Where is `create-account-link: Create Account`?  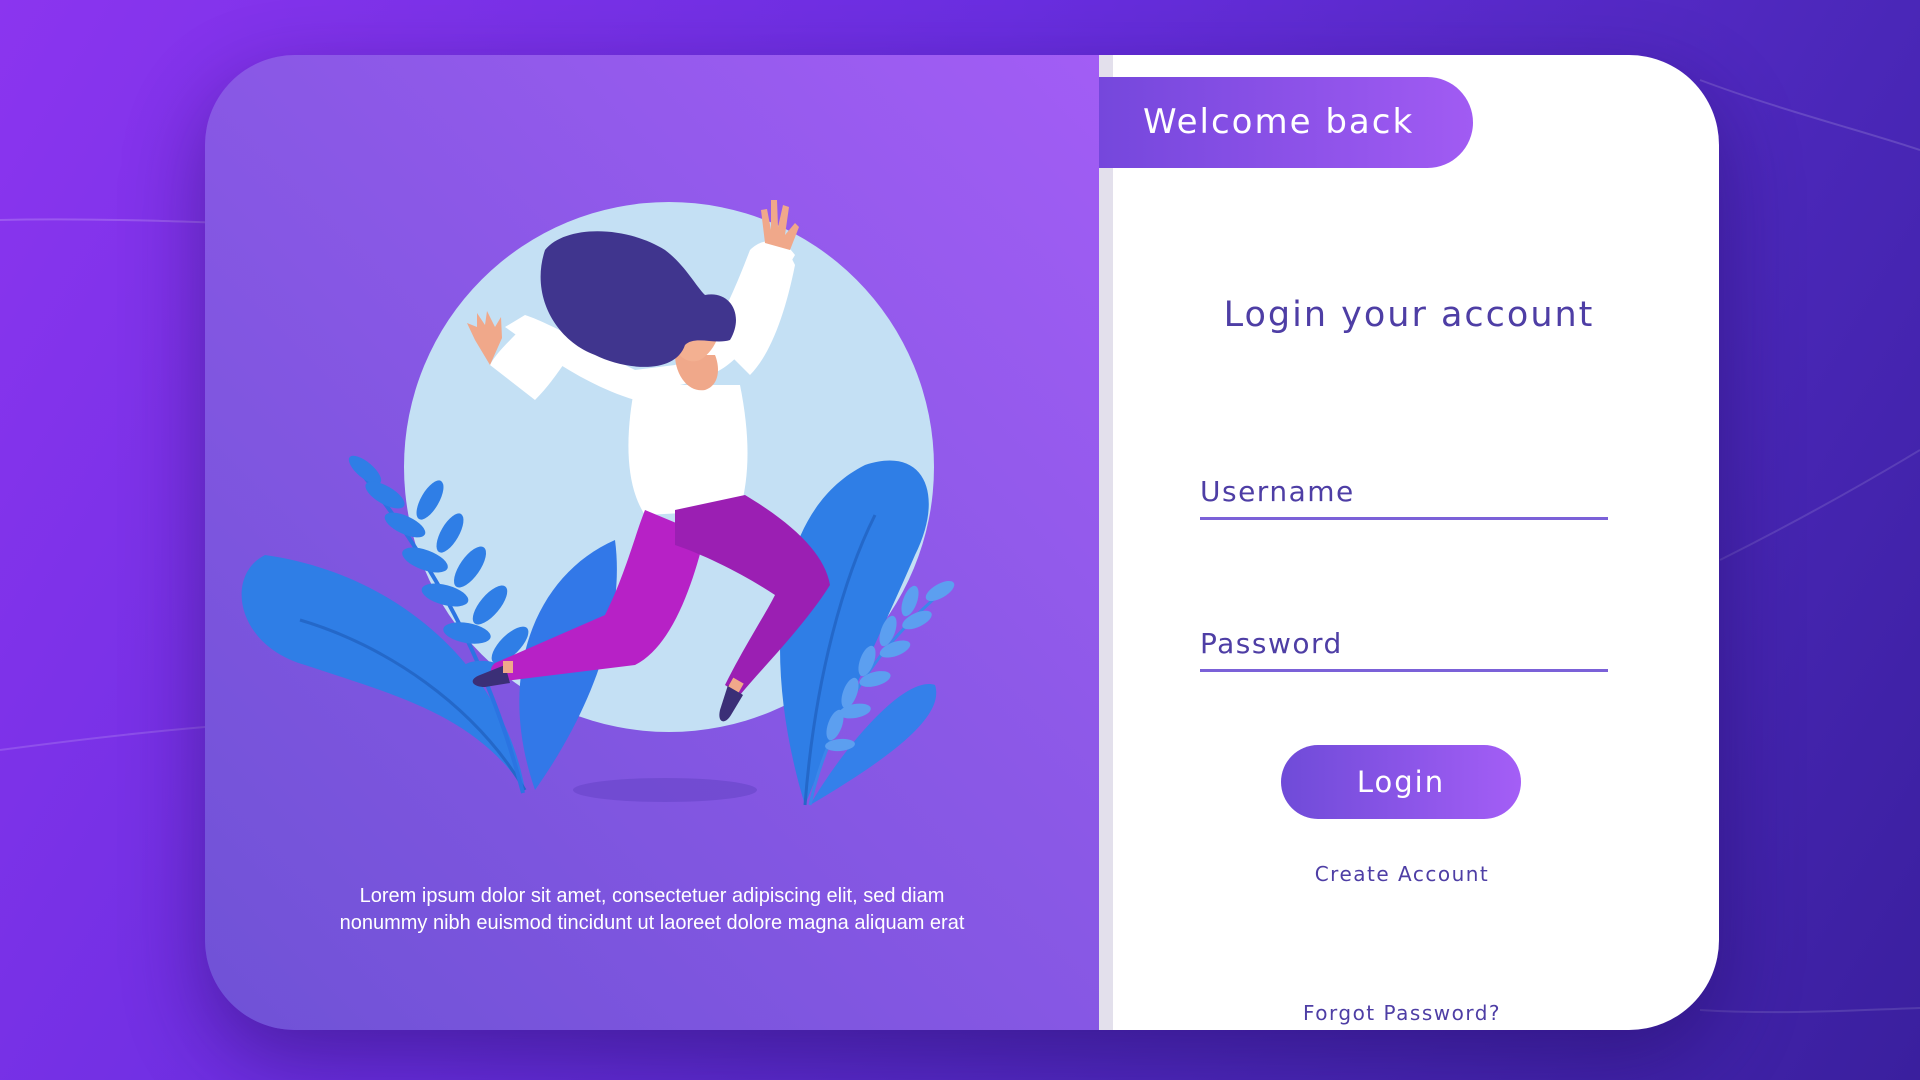
create-account-link: Create Account is located at coordinates (1402, 874).